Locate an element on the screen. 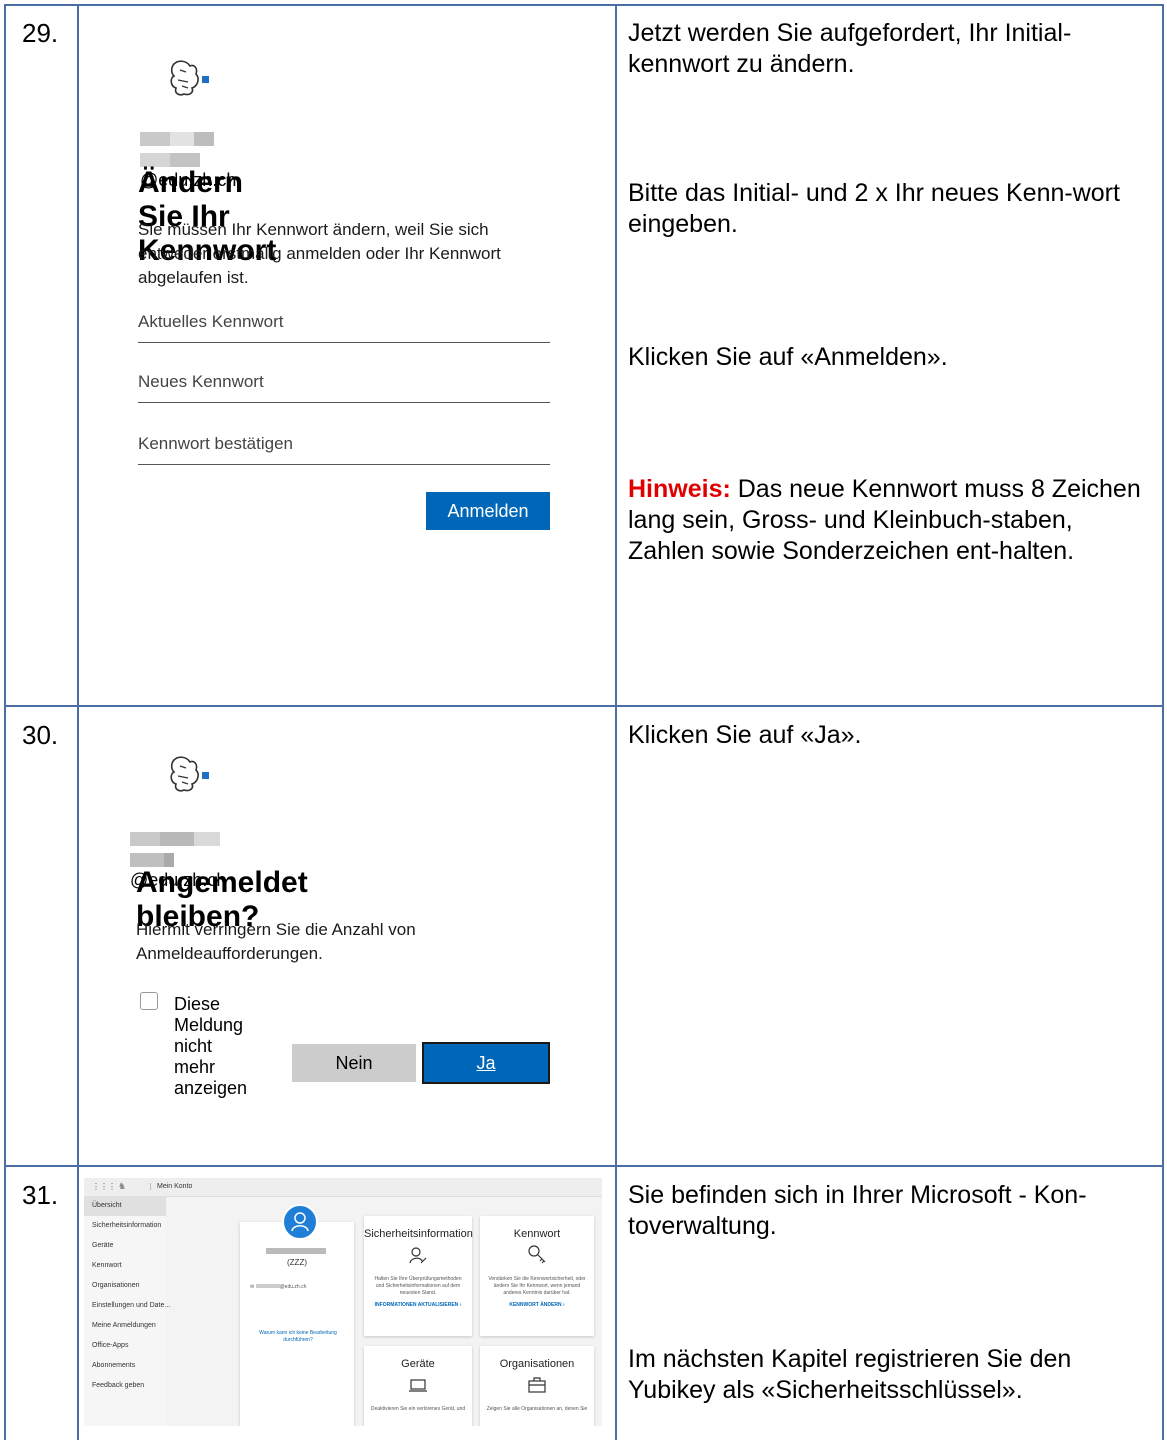  briefcase-icon is located at coordinates (537, 1385).